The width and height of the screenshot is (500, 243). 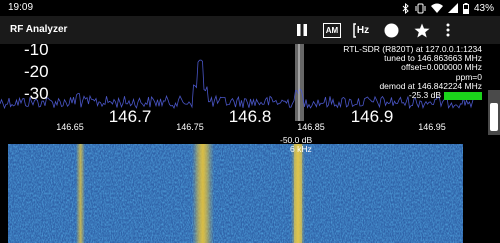 I want to click on bookmark-button, so click(x=422, y=30).